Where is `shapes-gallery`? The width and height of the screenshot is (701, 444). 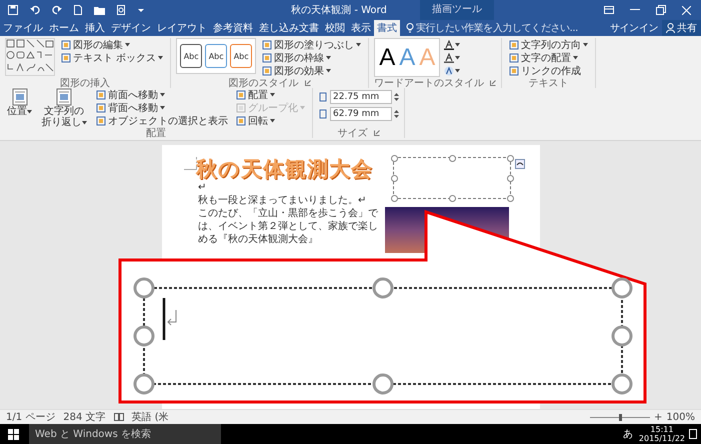 shapes-gallery is located at coordinates (30, 57).